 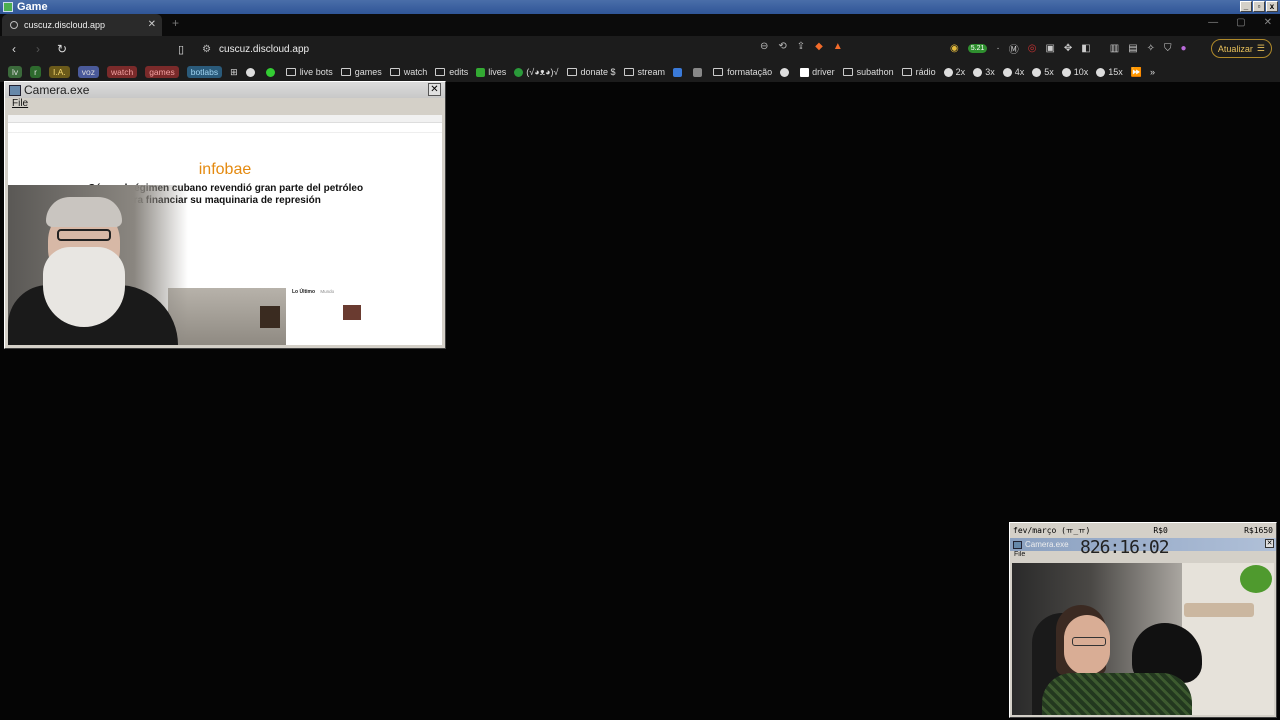 I want to click on puzzle-icon: ✥, so click(x=1068, y=48).